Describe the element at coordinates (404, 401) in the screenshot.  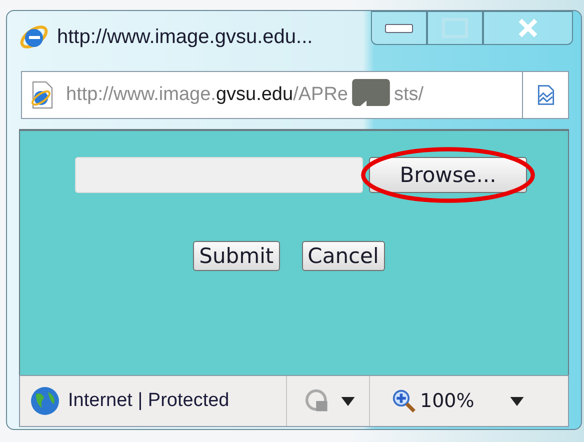
I see `zoom-icon` at that location.